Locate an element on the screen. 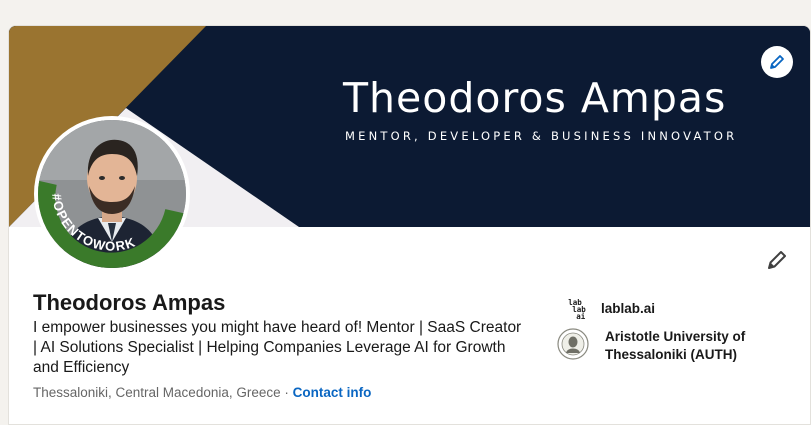  profile-location: Thessaloniki, Central Macedonia, Greece is located at coordinates (157, 392).